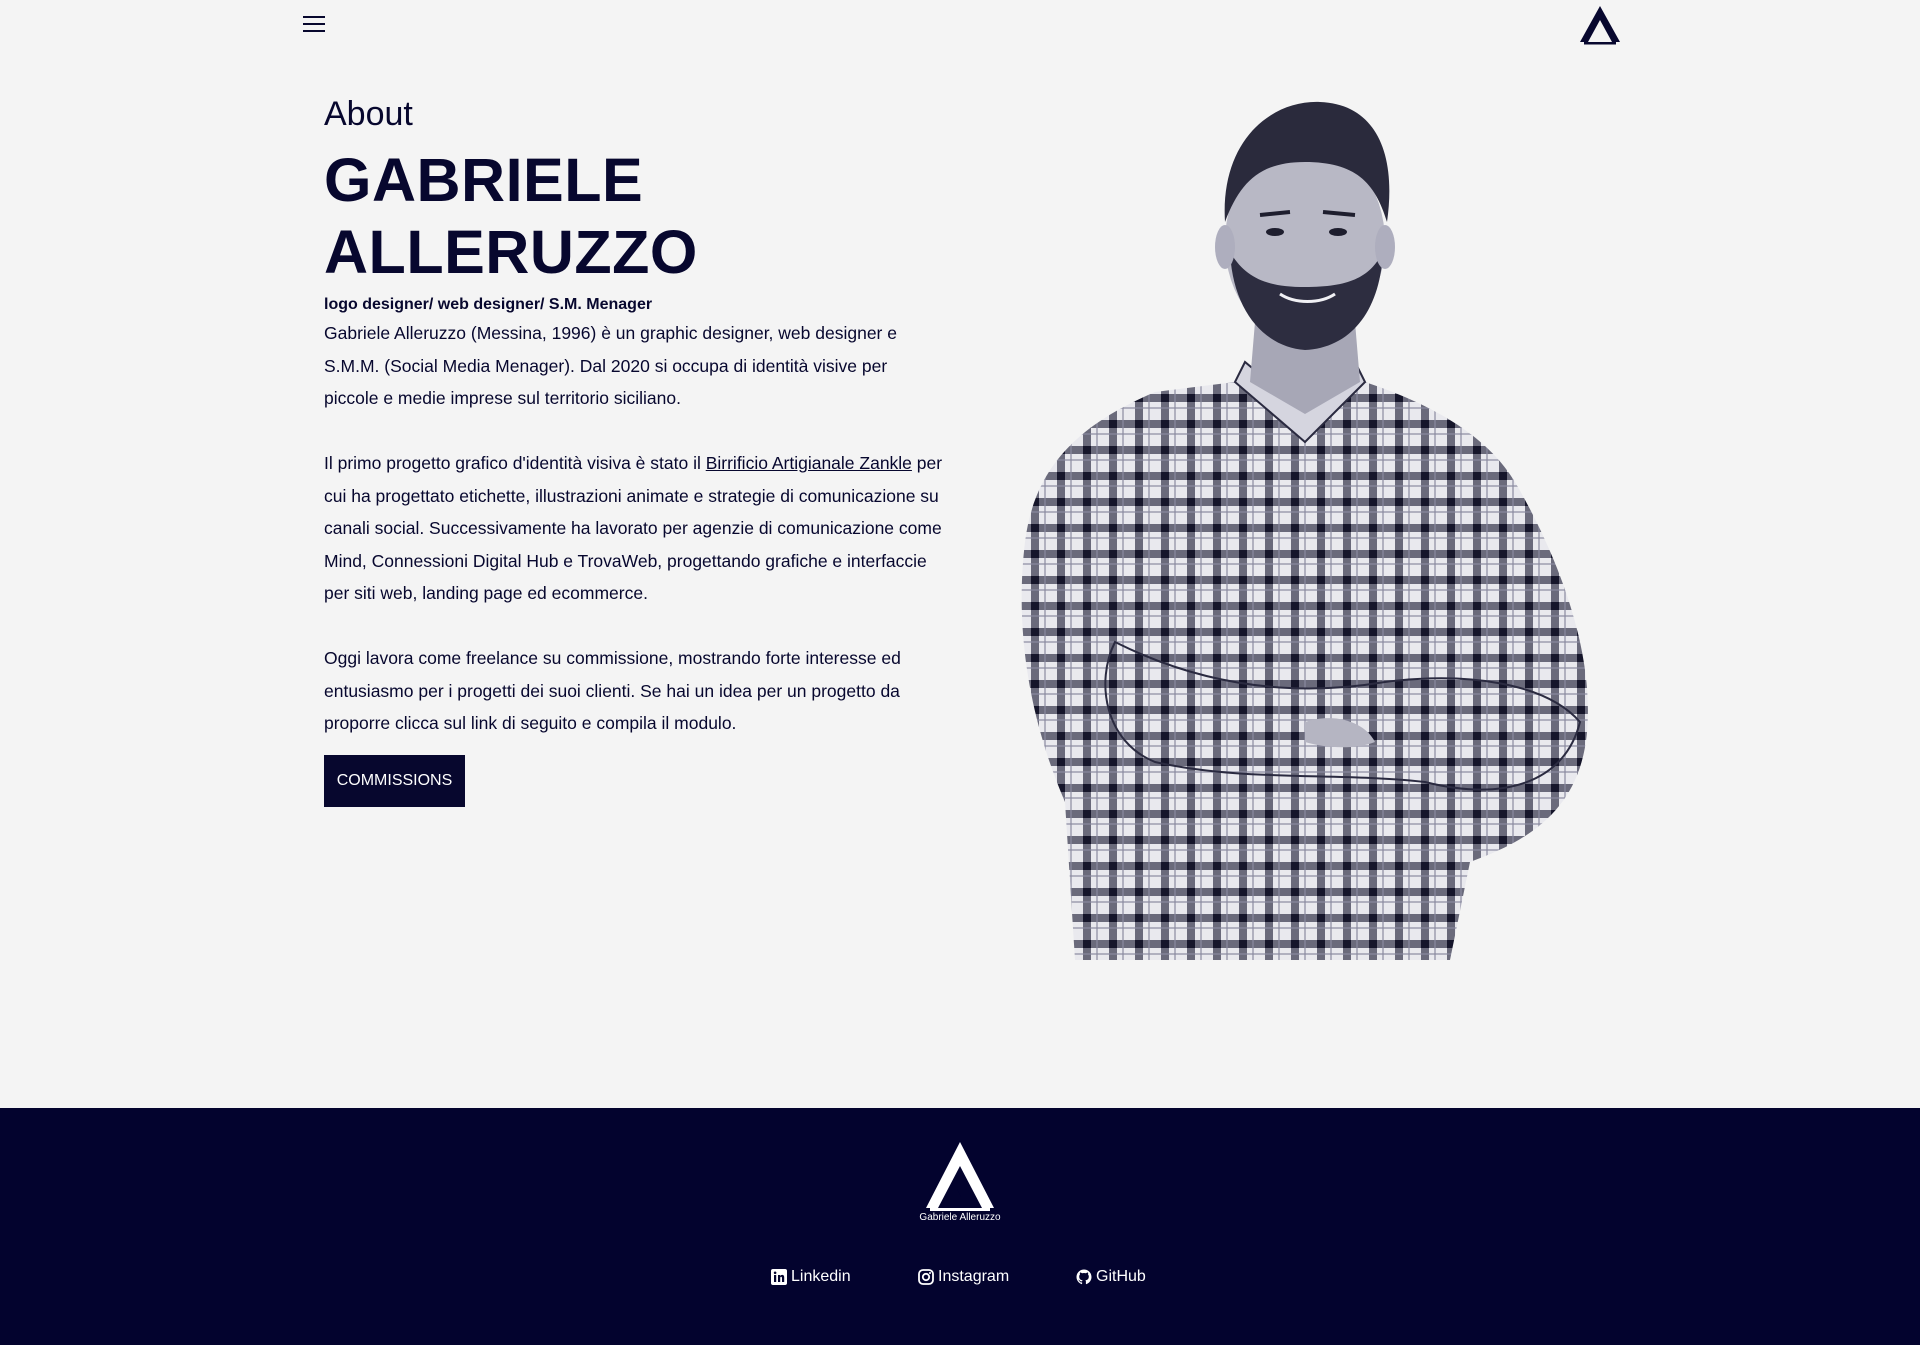 The image size is (1920, 1345). I want to click on footer-brand-name: Gabriele Alleruzzo, so click(960, 1217).